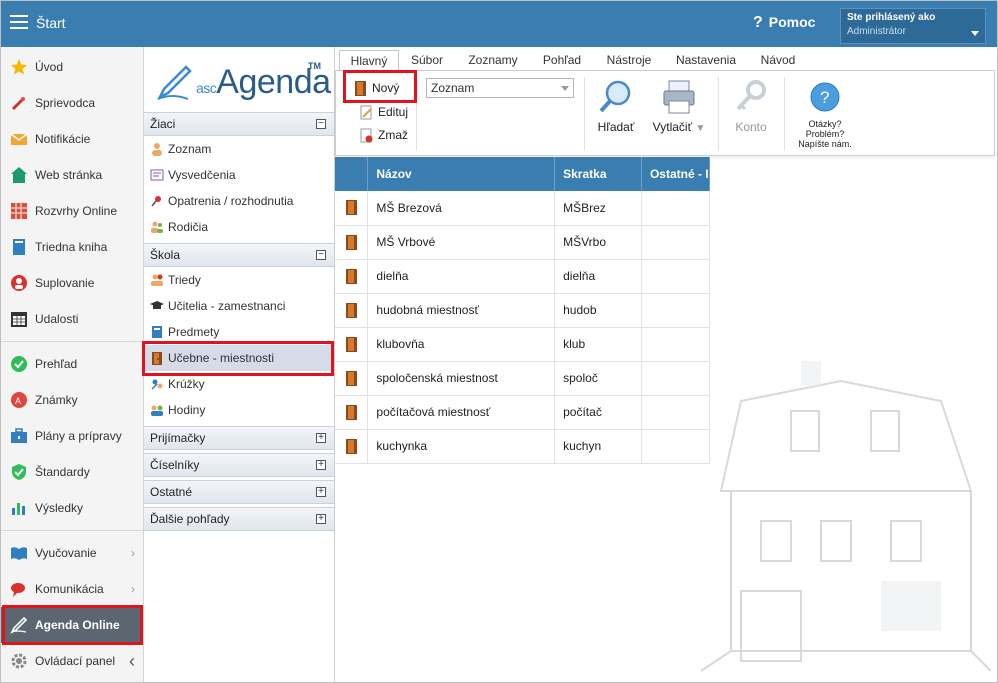 The image size is (998, 683). I want to click on menu-item-ucitelia: Učitelia - zamestnanci, so click(239, 306).